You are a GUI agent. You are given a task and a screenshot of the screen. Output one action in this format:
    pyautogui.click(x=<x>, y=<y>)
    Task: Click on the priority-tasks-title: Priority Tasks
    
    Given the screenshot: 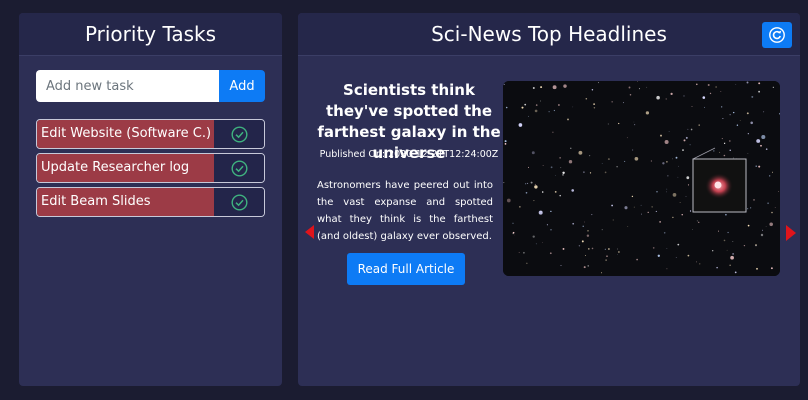 What is the action you would take?
    pyautogui.click(x=150, y=34)
    